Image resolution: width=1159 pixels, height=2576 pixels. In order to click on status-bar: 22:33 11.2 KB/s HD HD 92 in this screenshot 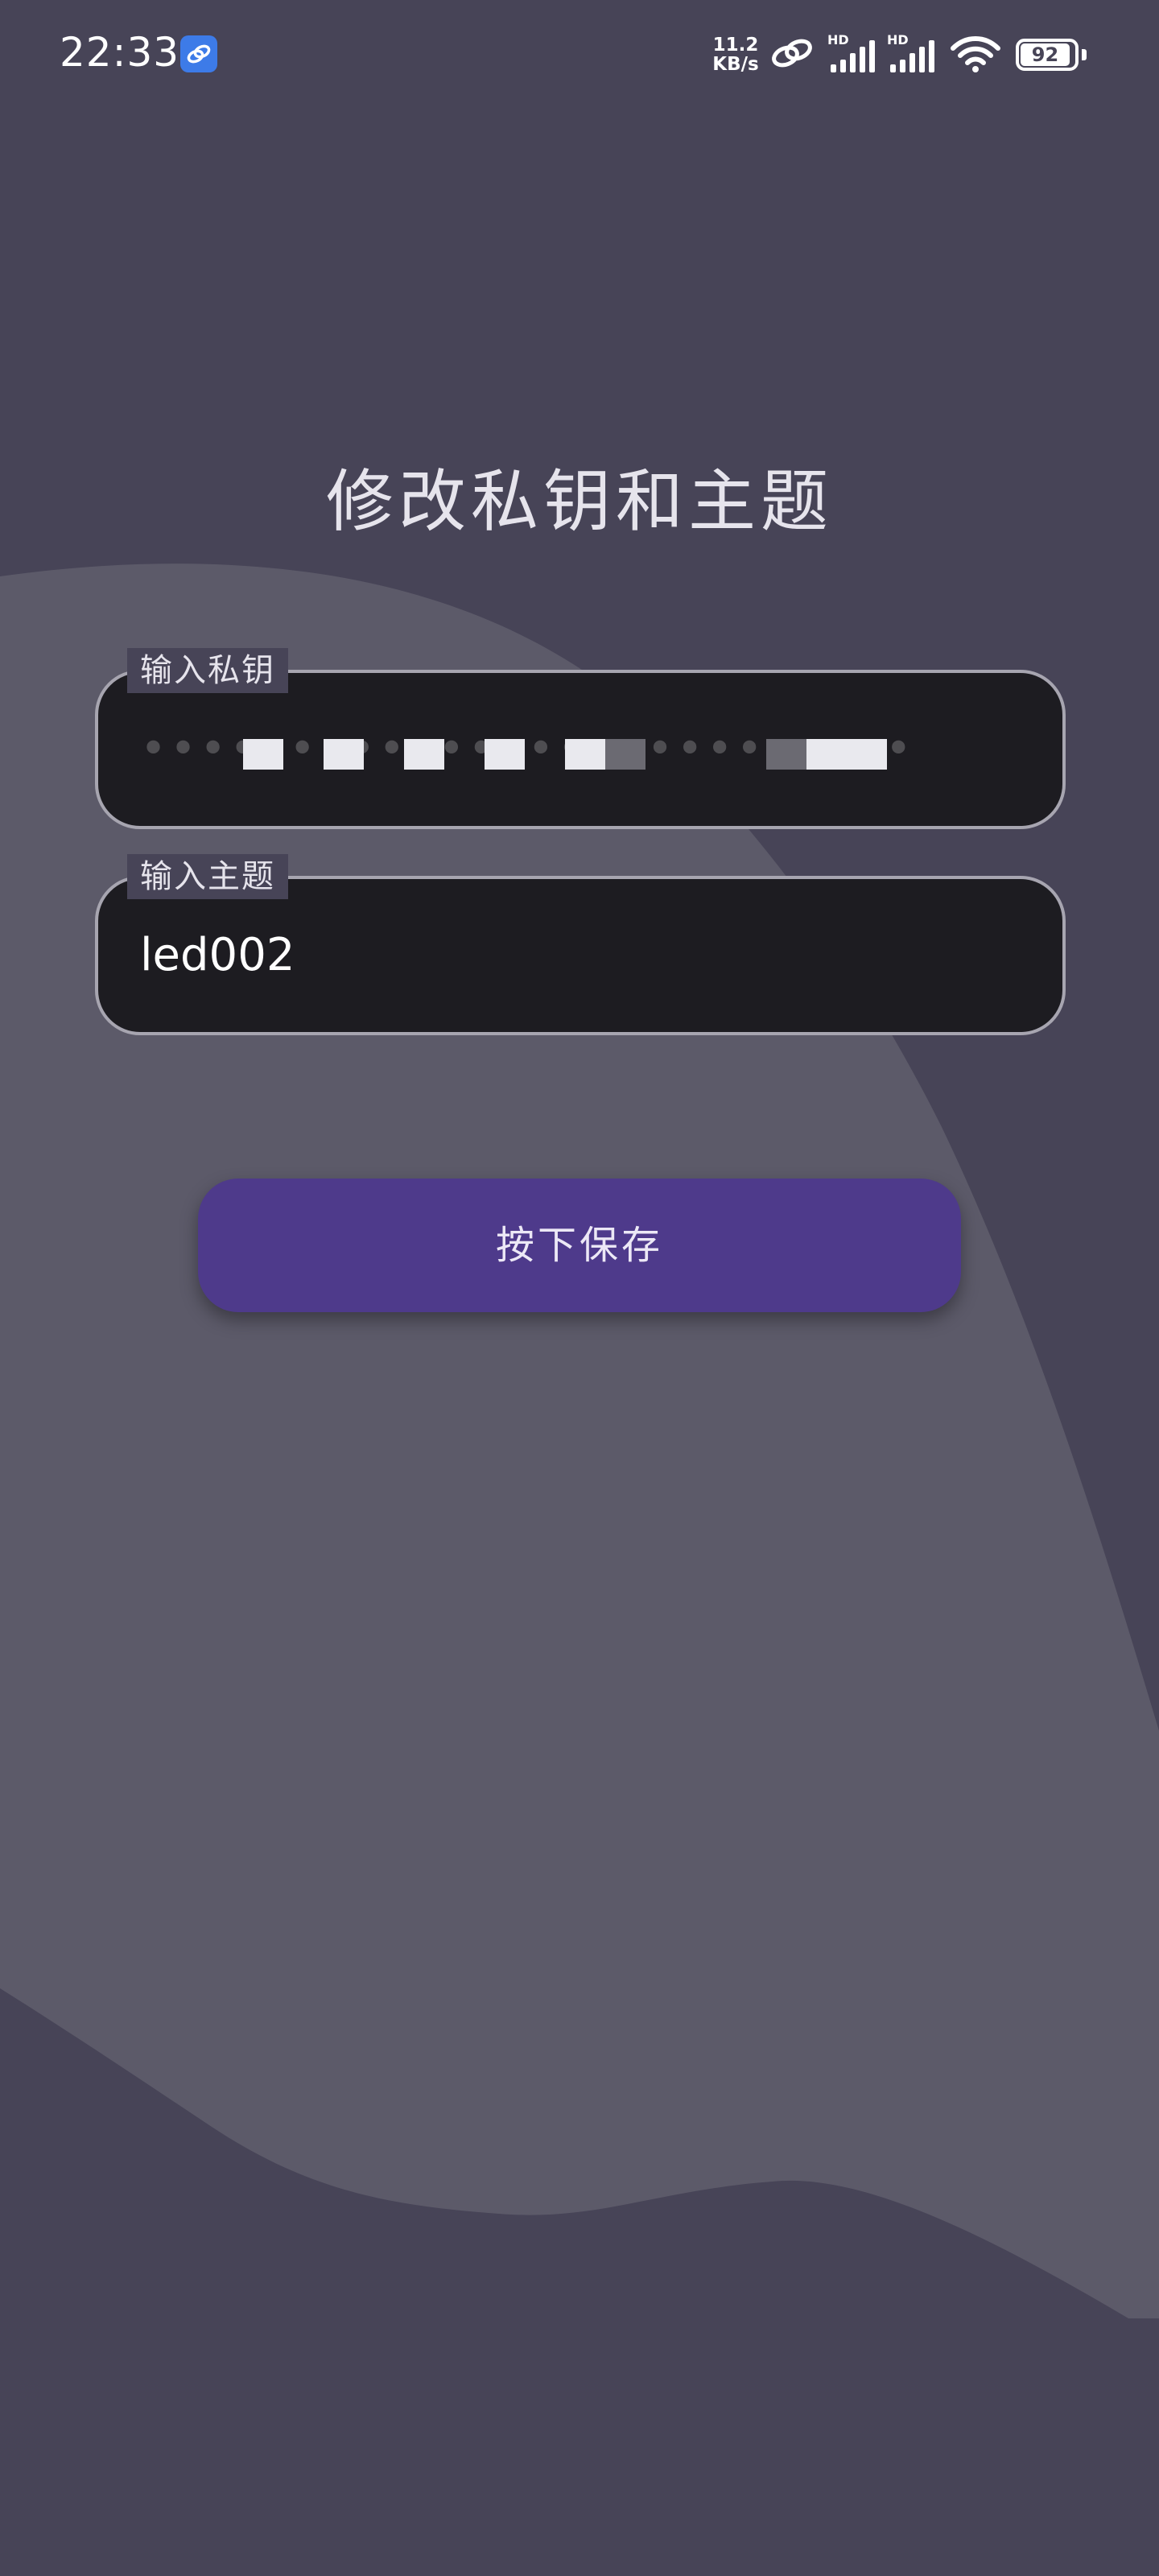, I will do `click(579, 56)`.